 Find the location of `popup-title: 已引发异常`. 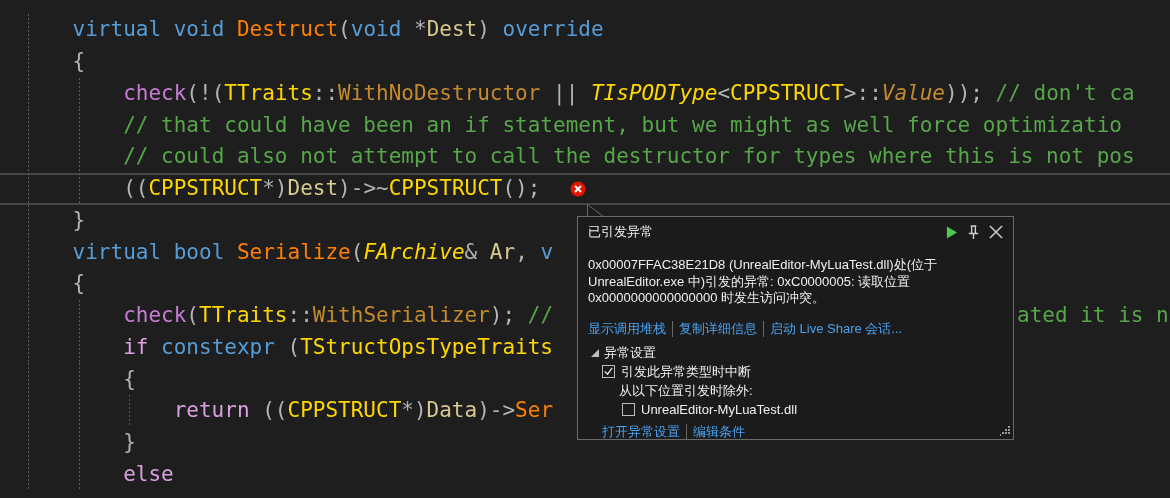

popup-title: 已引发异常 is located at coordinates (620, 232).